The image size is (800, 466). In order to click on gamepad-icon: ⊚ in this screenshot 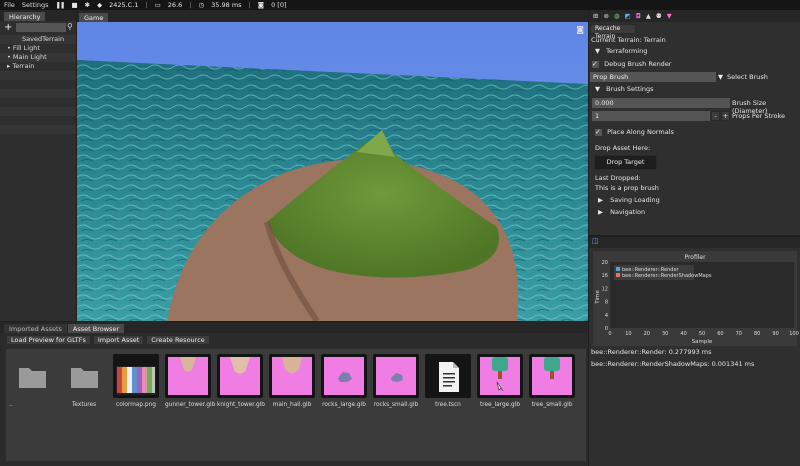, I will do `click(605, 16)`.